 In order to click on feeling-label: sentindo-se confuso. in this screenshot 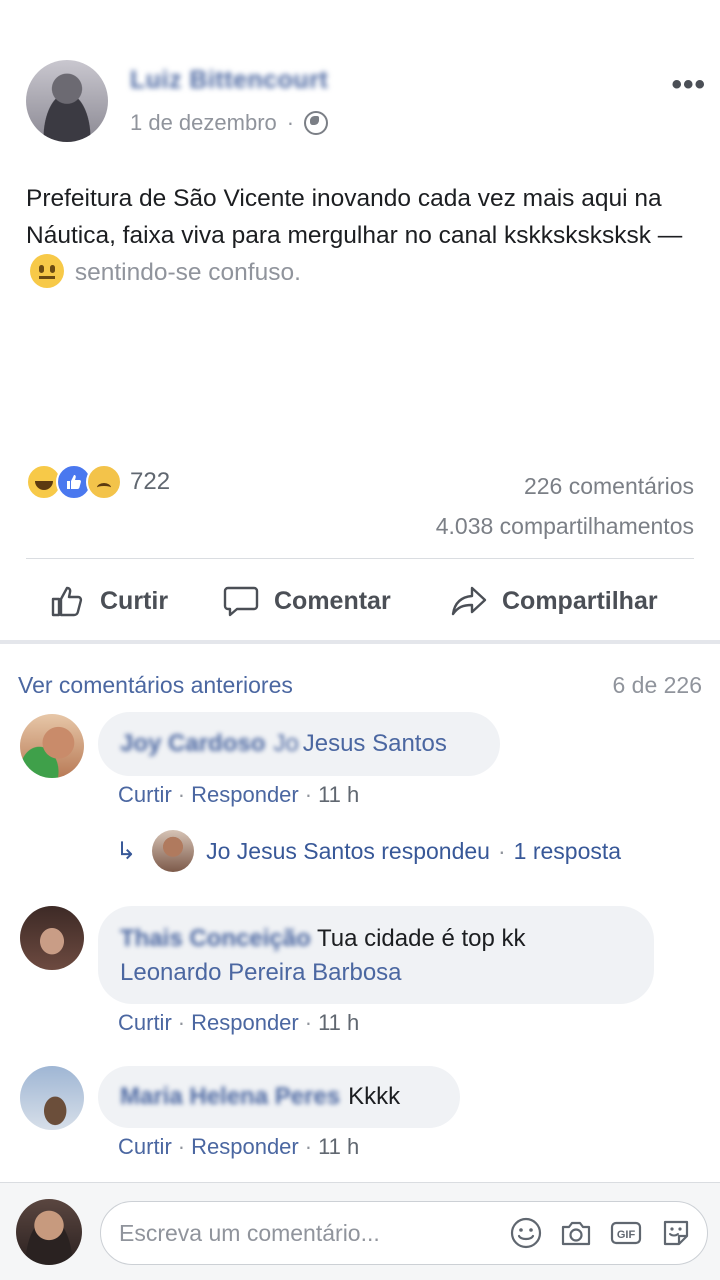, I will do `click(187, 272)`.